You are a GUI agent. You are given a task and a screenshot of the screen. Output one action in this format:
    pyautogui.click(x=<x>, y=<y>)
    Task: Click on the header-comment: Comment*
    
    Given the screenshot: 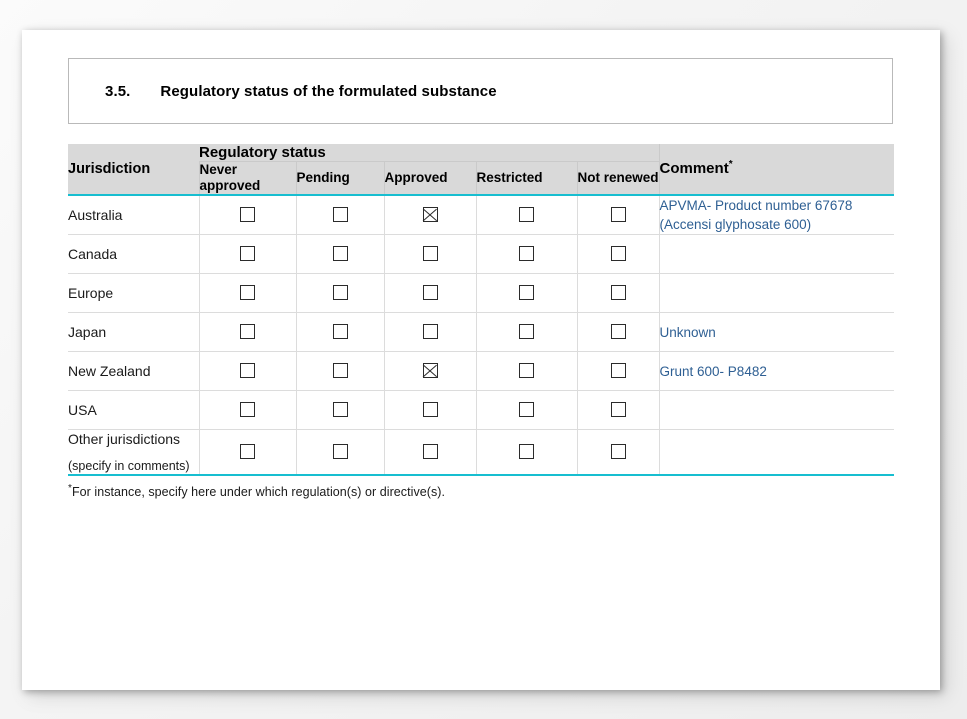 What is the action you would take?
    pyautogui.click(x=776, y=170)
    